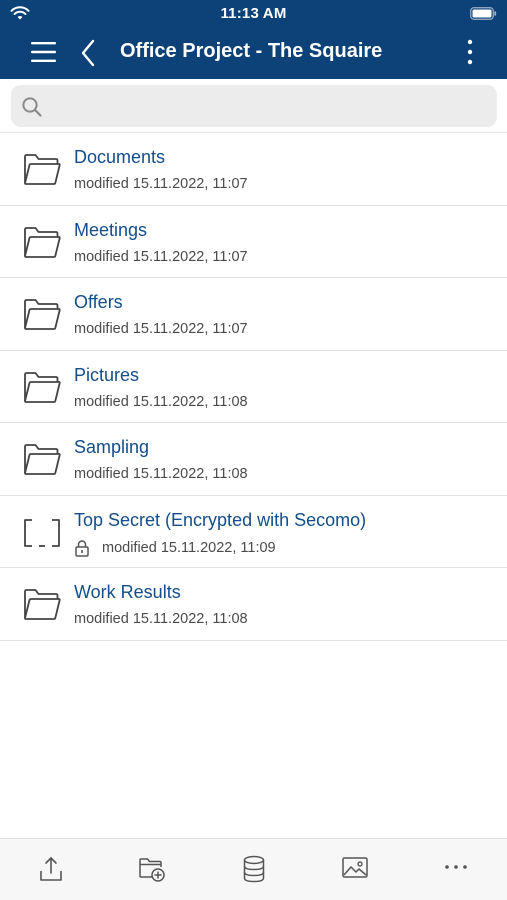 The width and height of the screenshot is (507, 900). Describe the element at coordinates (32, 107) in the screenshot. I see `search-icon` at that location.